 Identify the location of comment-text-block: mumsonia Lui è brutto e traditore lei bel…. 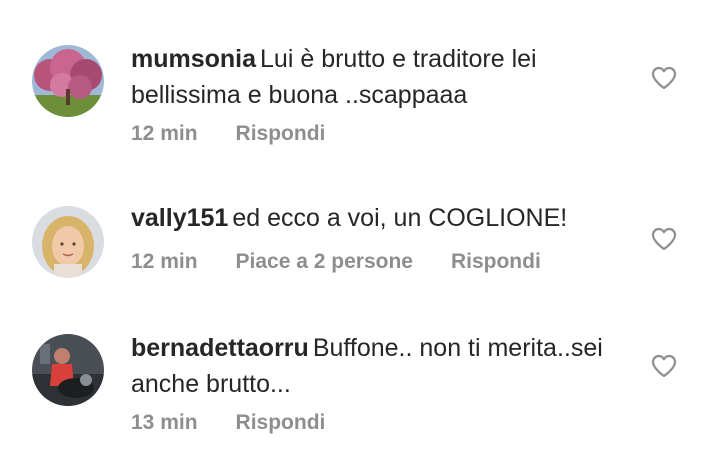
(371, 77).